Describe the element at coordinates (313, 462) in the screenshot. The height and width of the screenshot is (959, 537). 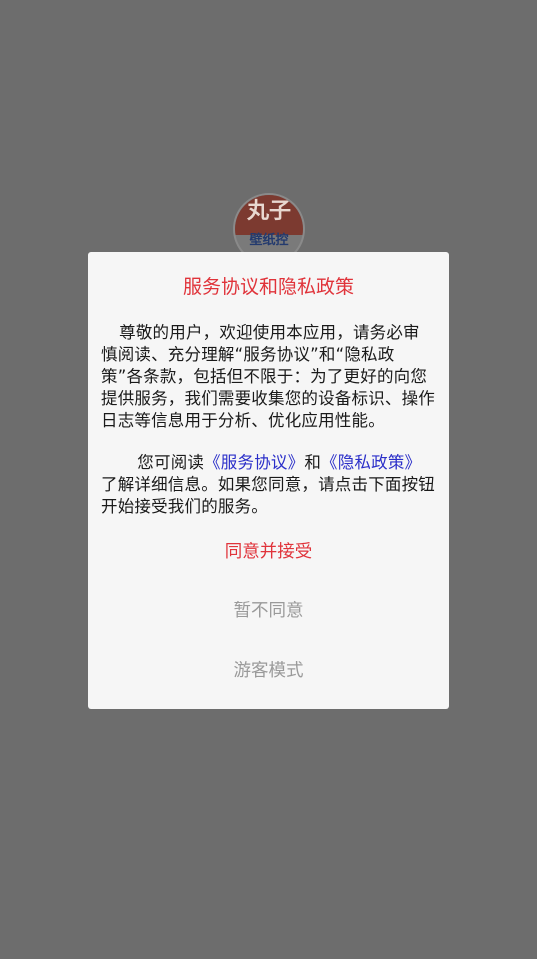
I see `paragraph-2-and: 和` at that location.